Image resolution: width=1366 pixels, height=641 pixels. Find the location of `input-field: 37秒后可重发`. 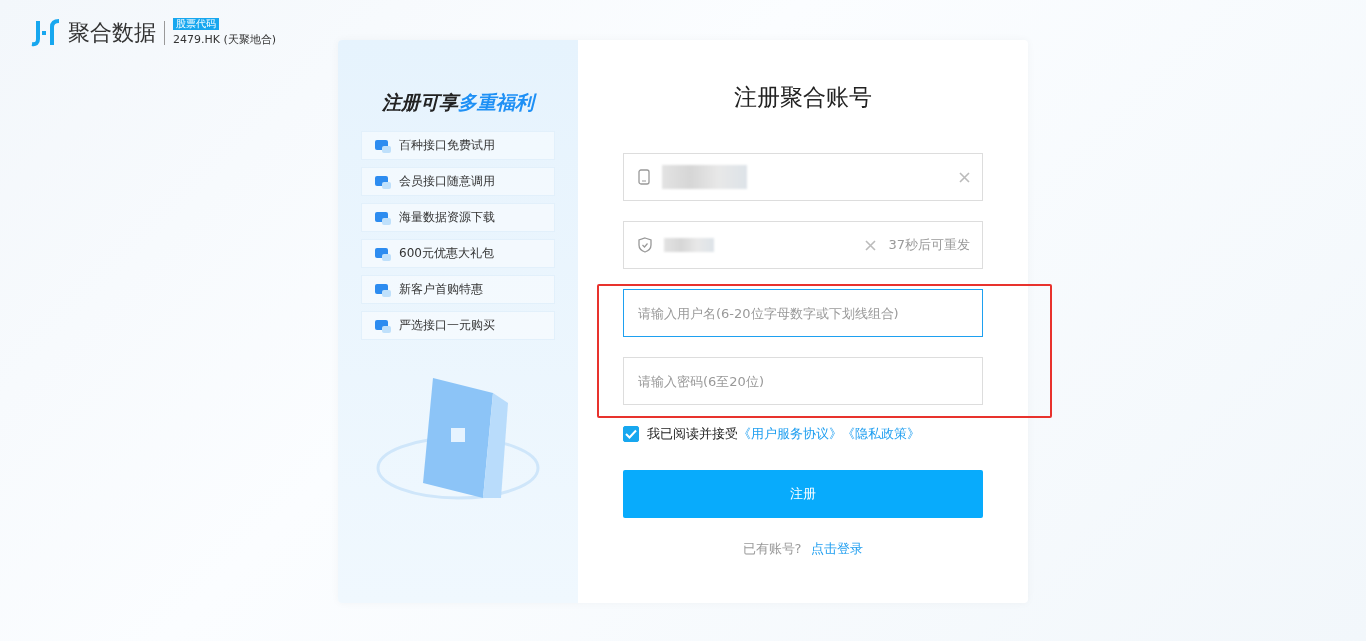

input-field: 37秒后可重发 is located at coordinates (803, 245).